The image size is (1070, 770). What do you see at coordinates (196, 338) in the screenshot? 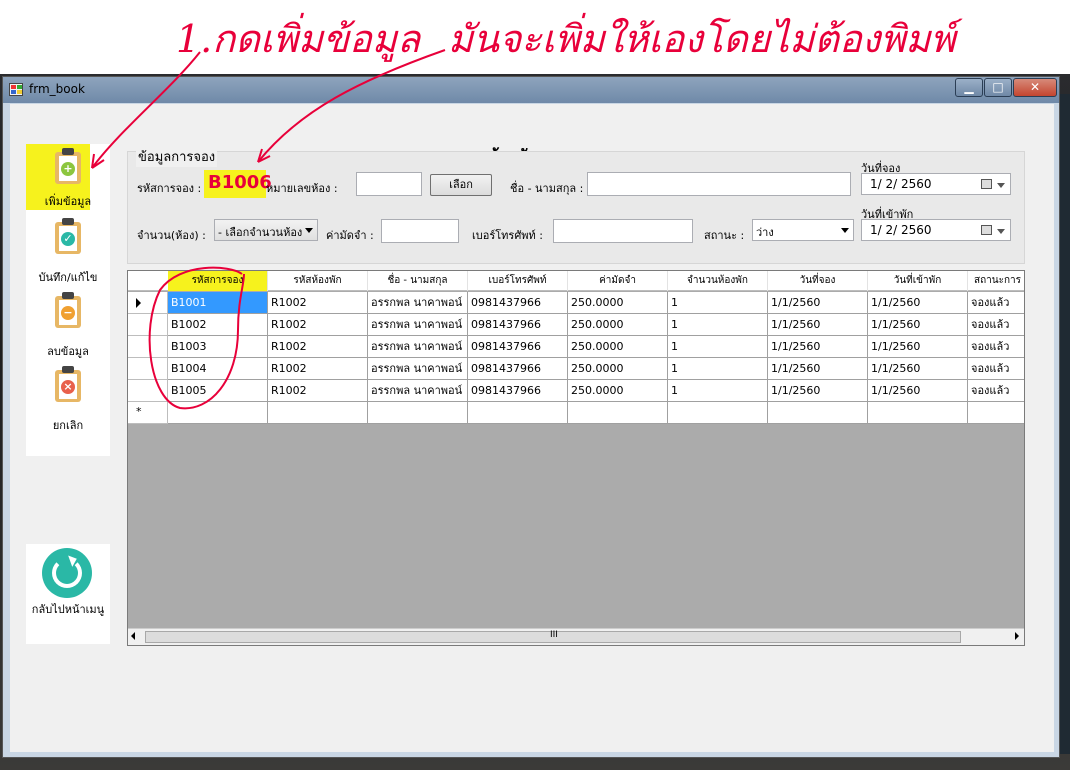
I see `annotation-circle-codes` at bounding box center [196, 338].